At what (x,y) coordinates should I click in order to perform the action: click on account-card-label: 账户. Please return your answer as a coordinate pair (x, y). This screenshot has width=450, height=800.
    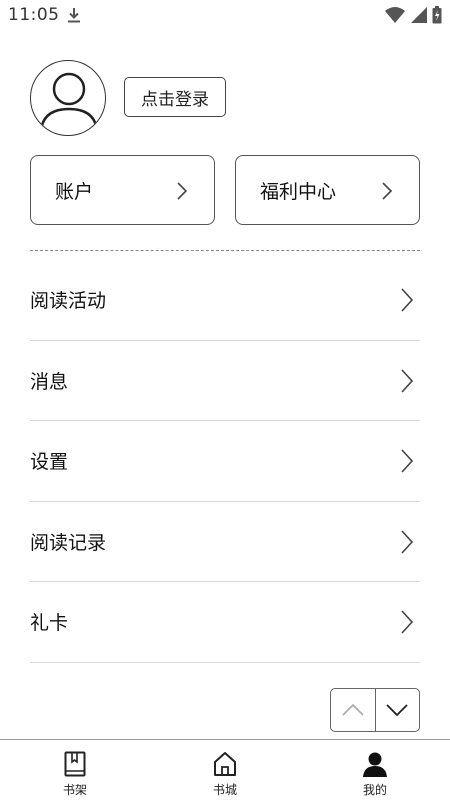
    Looking at the image, I should click on (74, 191).